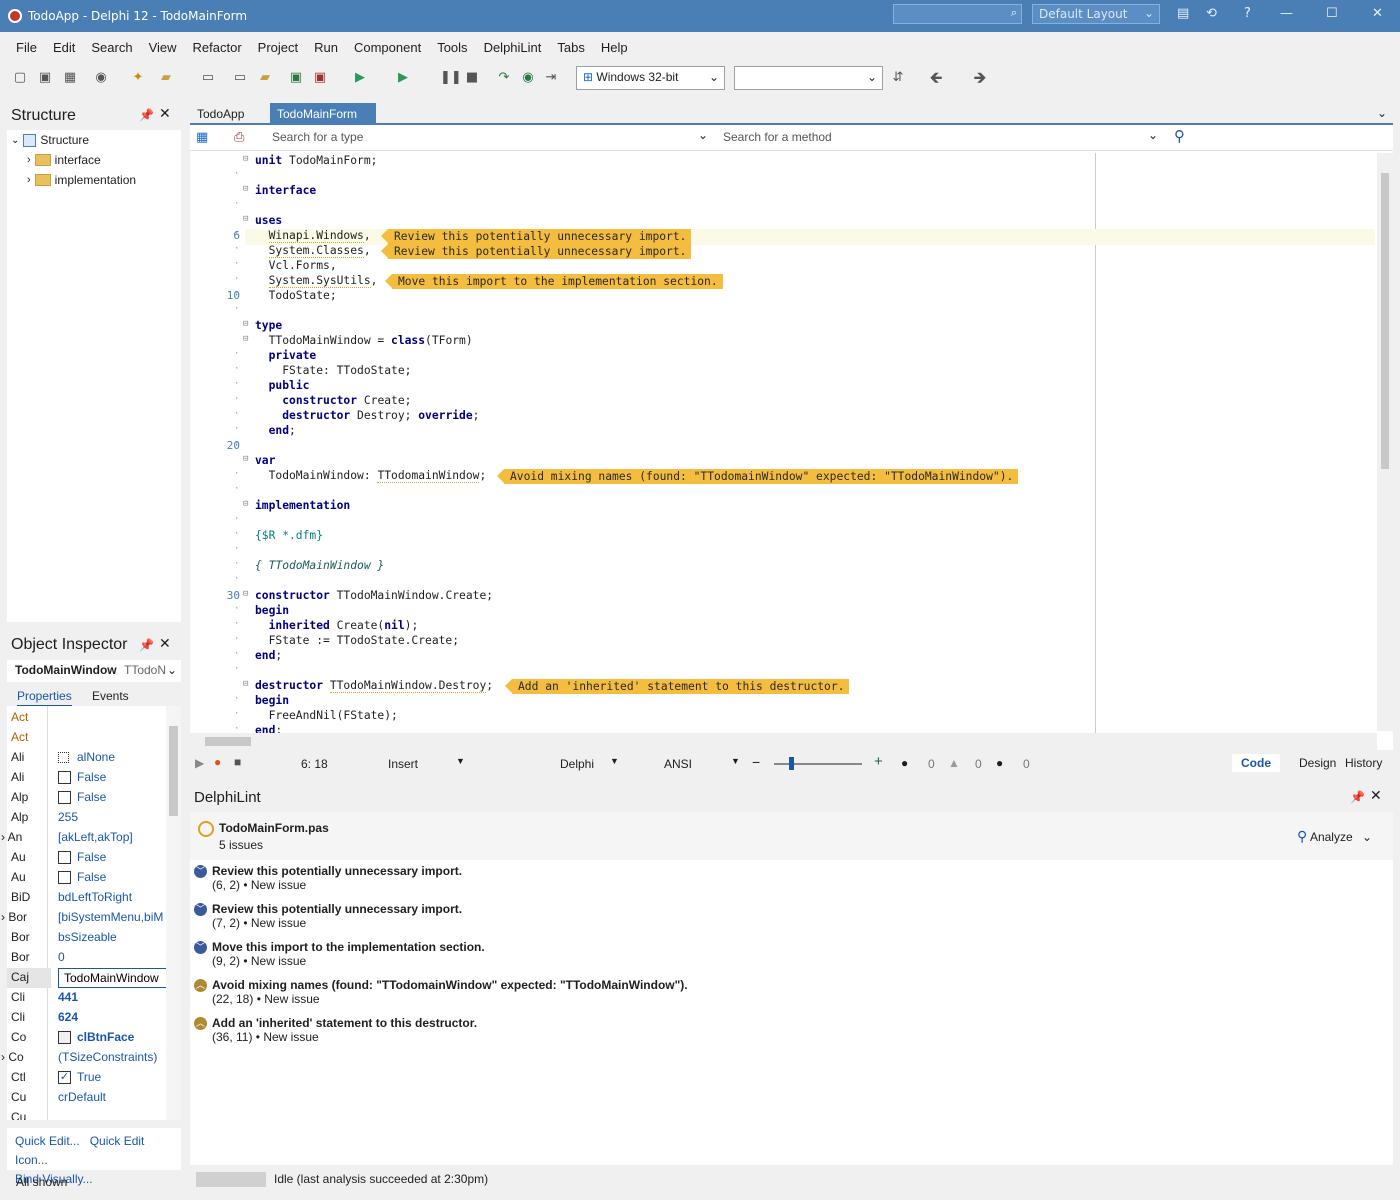  Describe the element at coordinates (1385, 442) in the screenshot. I see `vertical-scrollbar` at that location.